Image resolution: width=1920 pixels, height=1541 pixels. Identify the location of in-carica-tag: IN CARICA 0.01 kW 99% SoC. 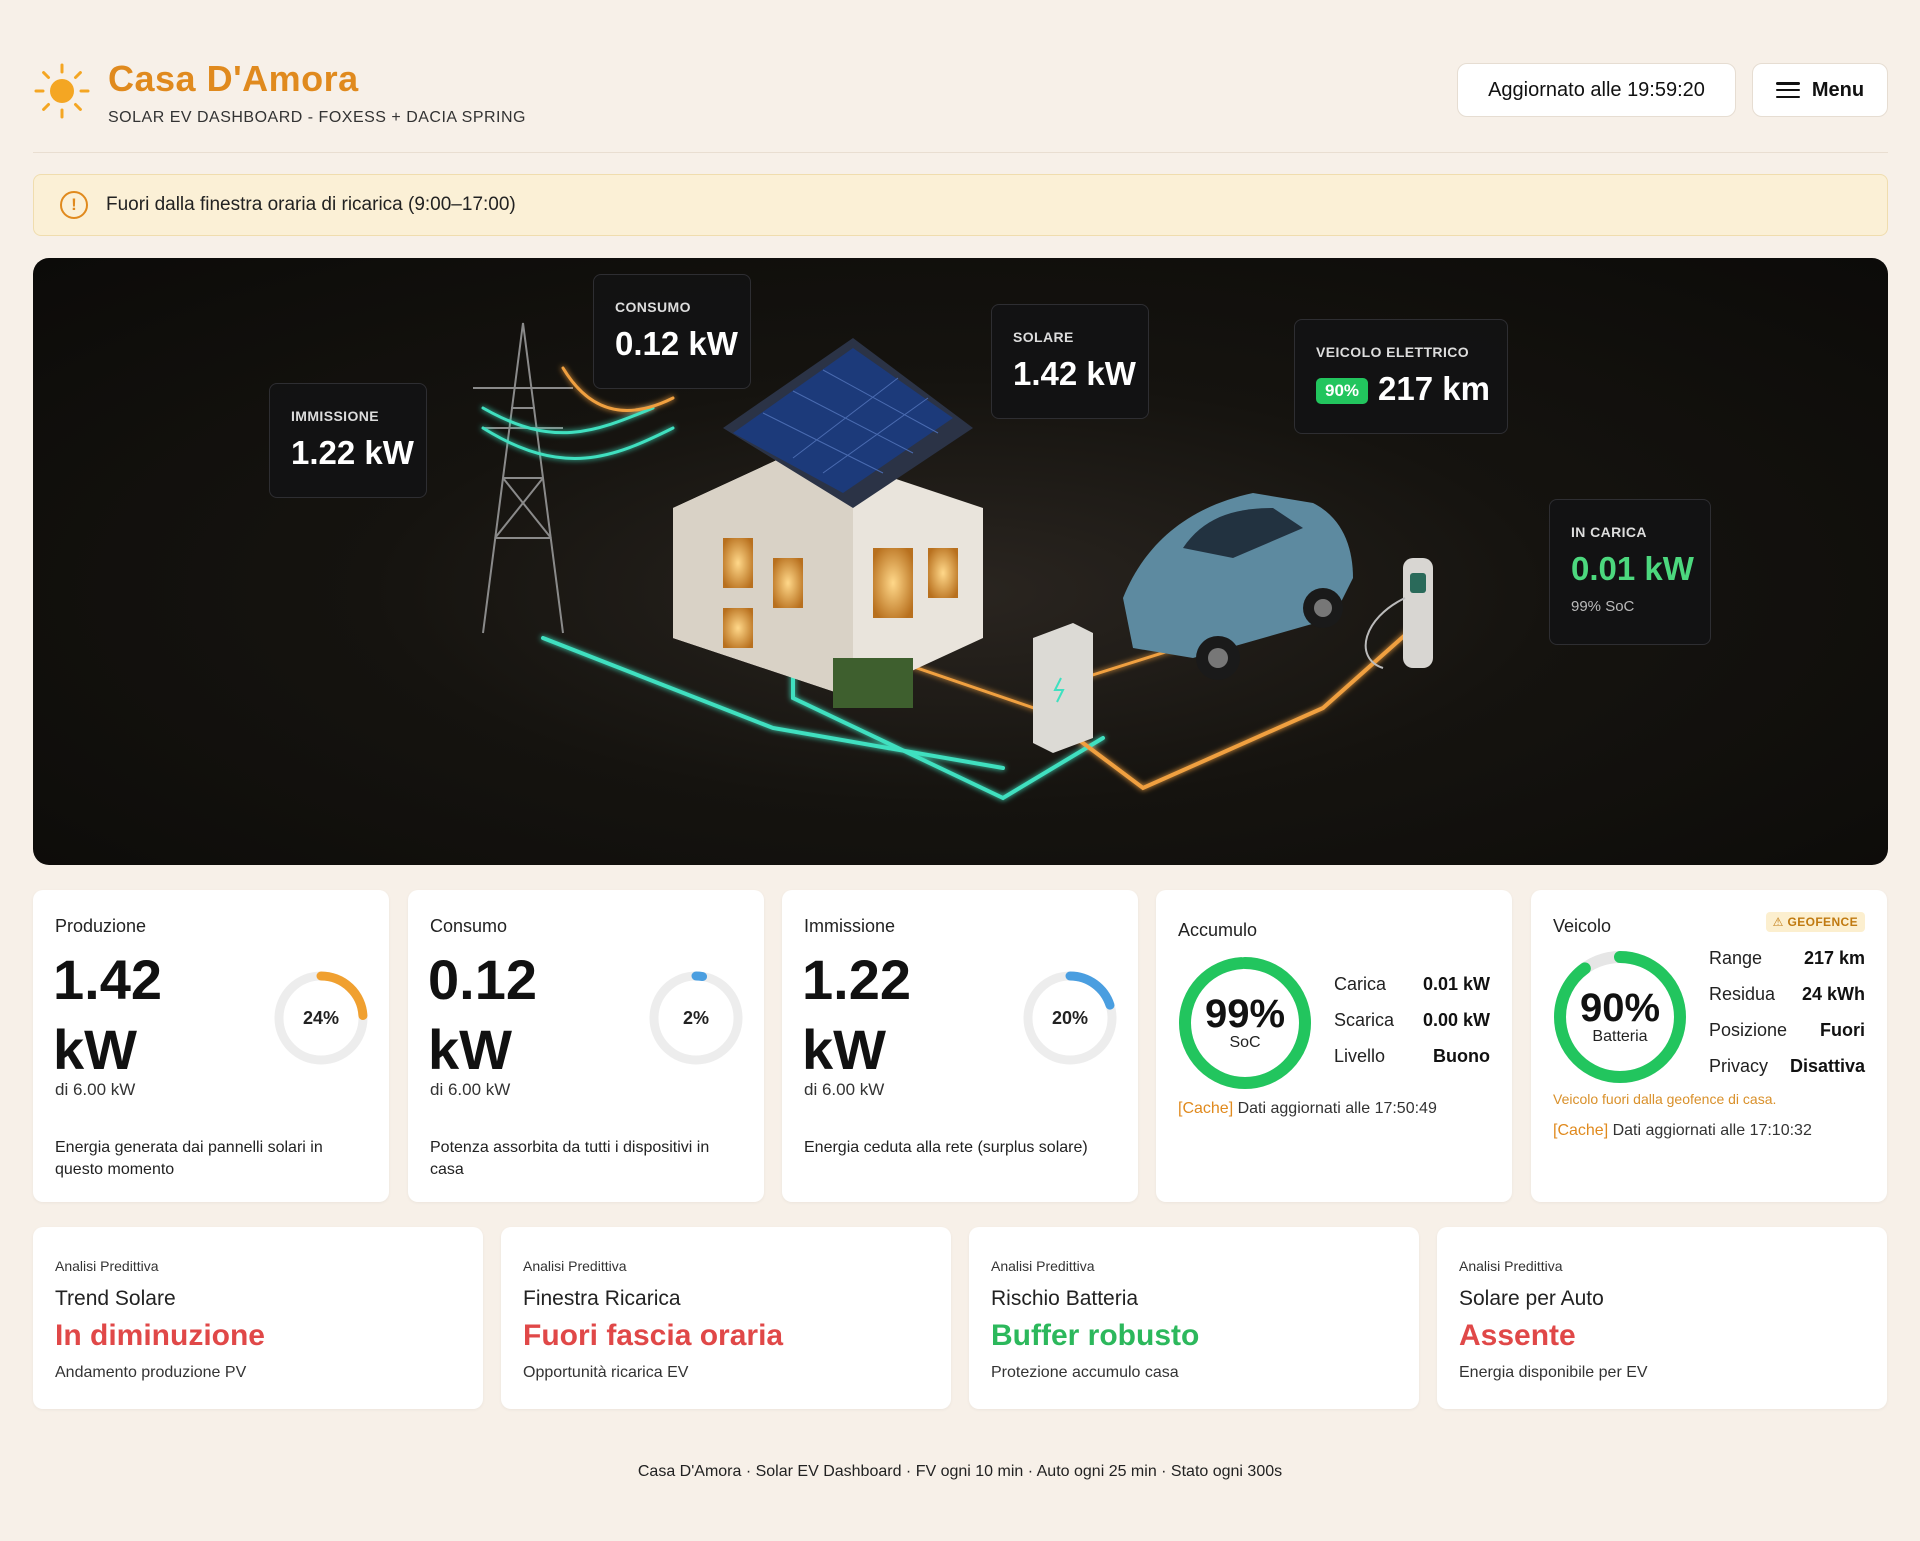
(1630, 572).